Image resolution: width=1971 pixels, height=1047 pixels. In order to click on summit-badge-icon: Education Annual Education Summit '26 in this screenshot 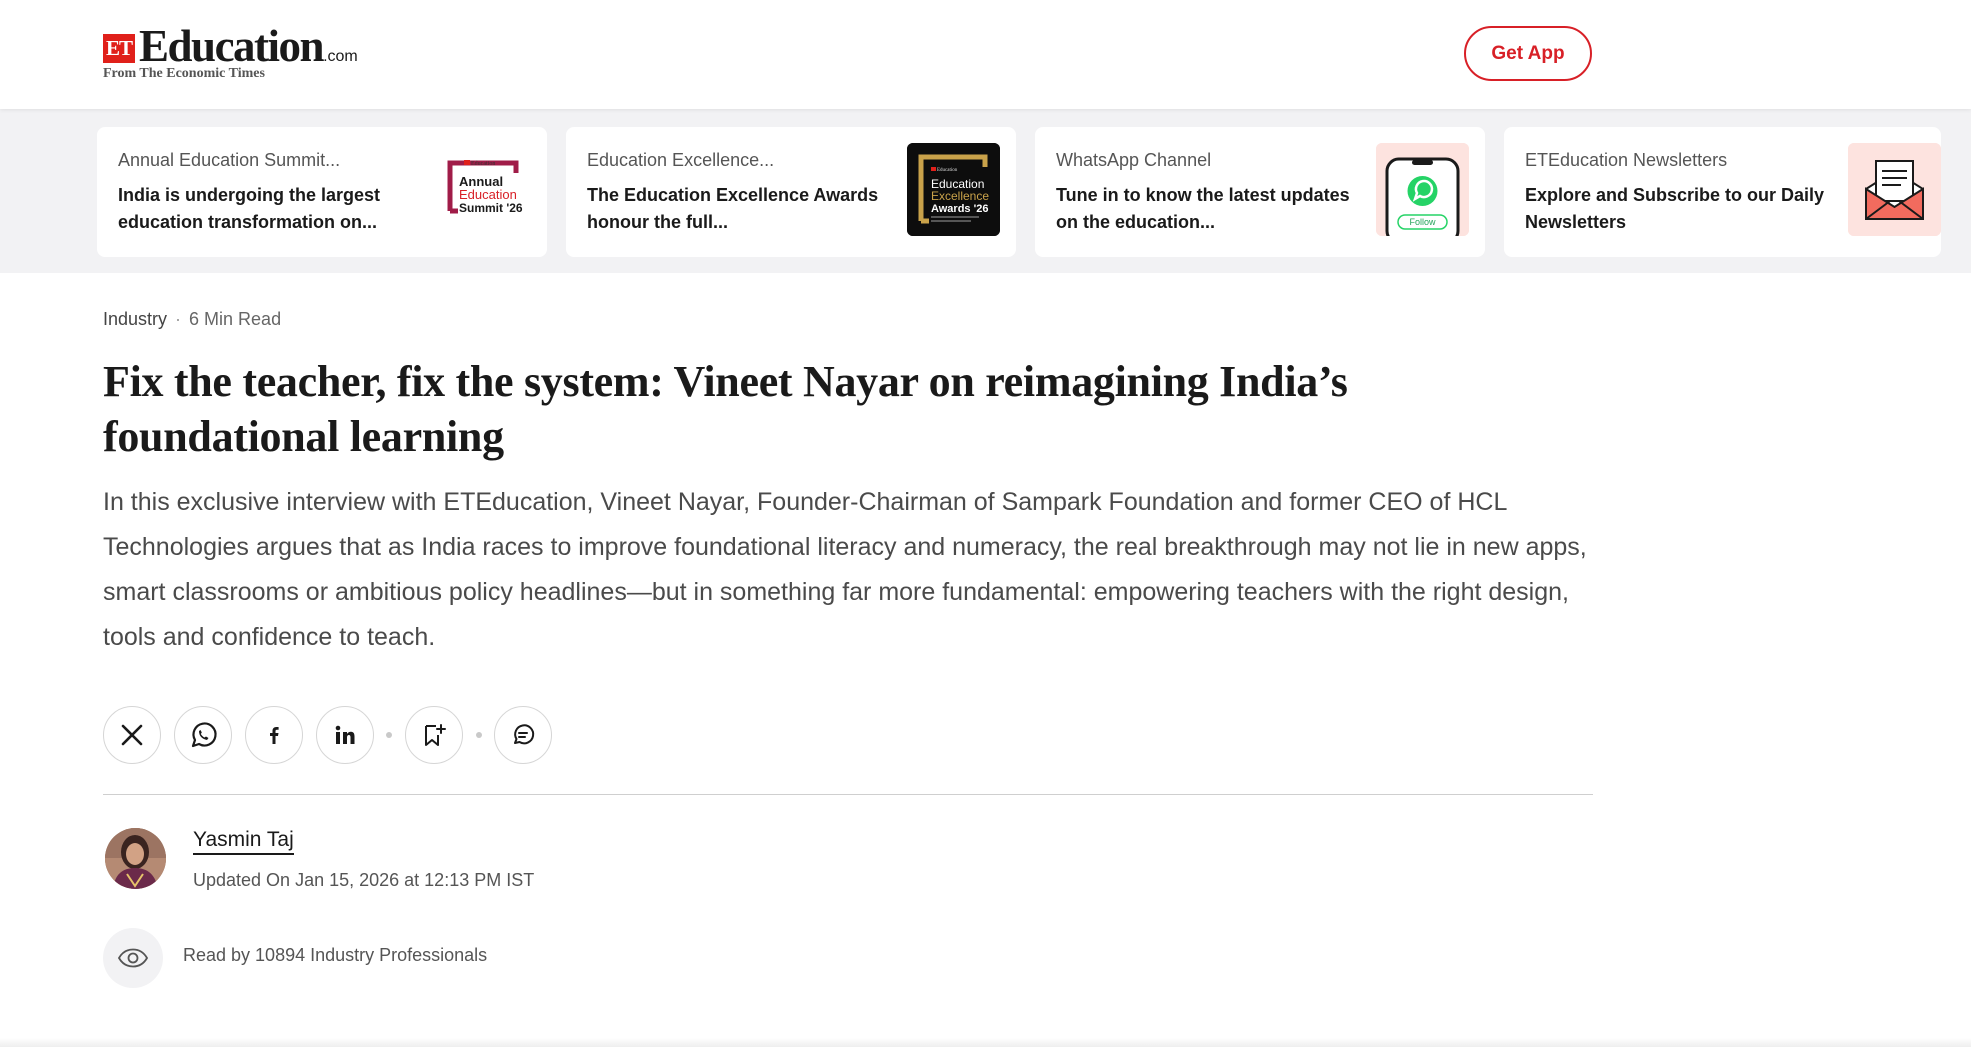, I will do `click(484, 189)`.